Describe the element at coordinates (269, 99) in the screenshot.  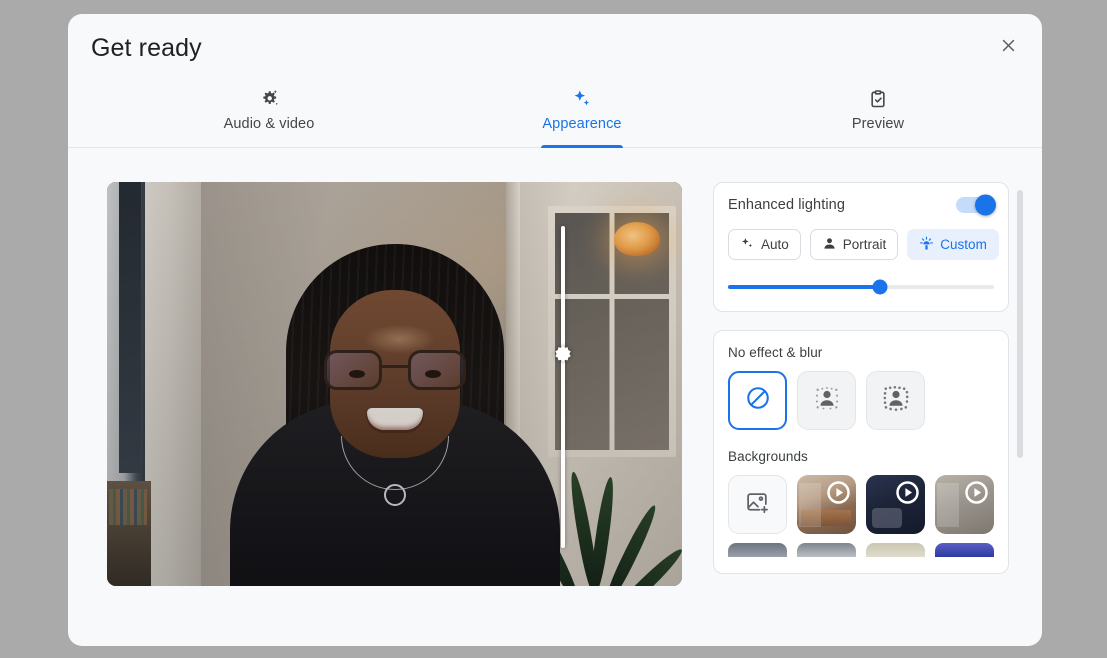
I see `gear-sparkle-icon` at that location.